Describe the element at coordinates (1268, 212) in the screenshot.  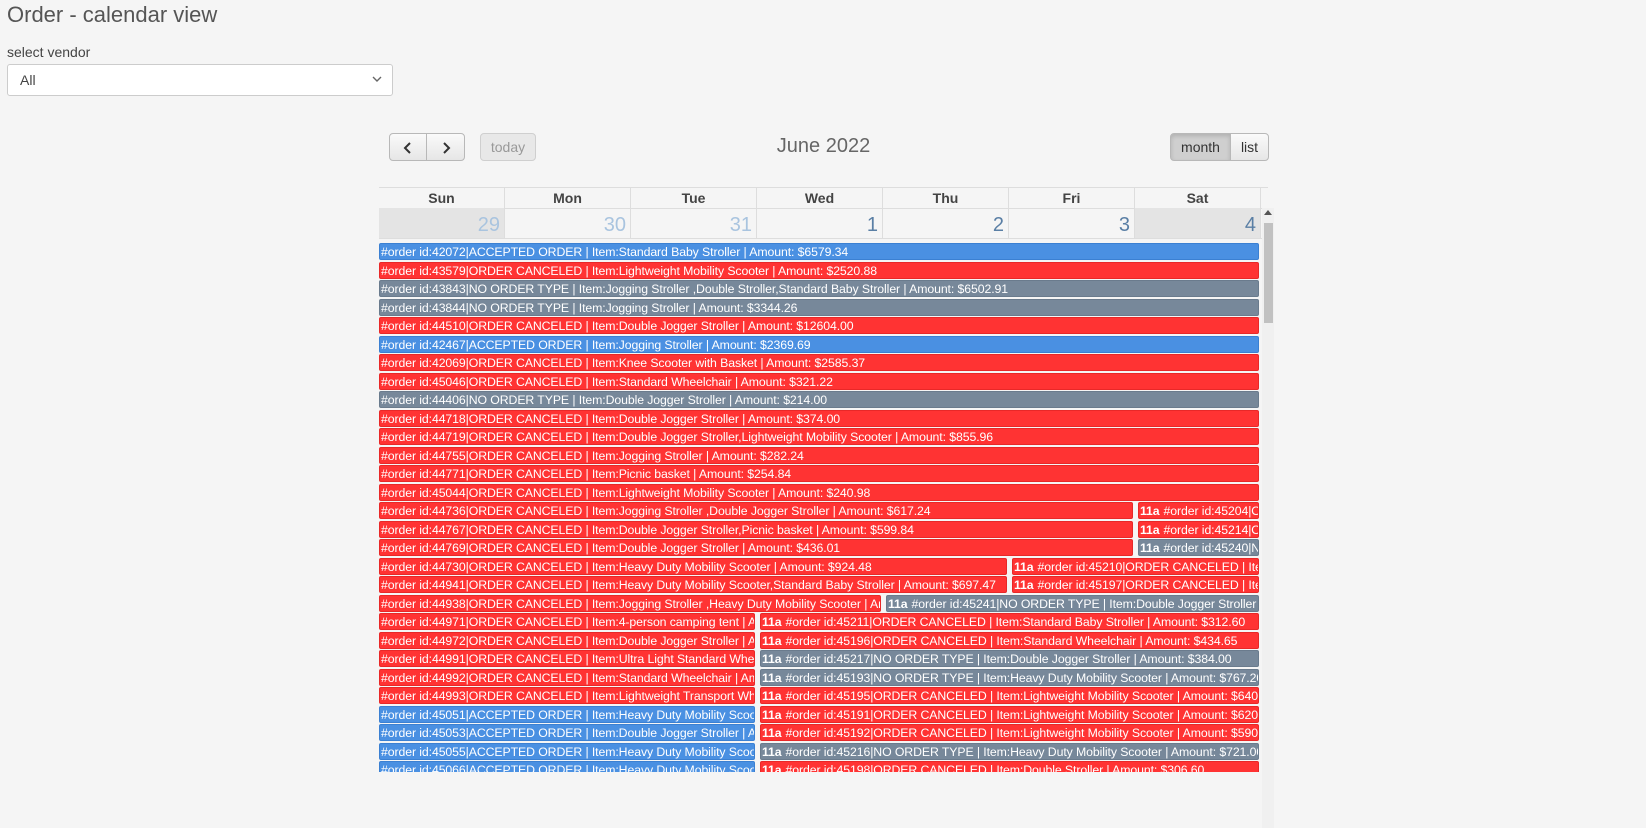
I see `scroll-up-arrow-icon` at that location.